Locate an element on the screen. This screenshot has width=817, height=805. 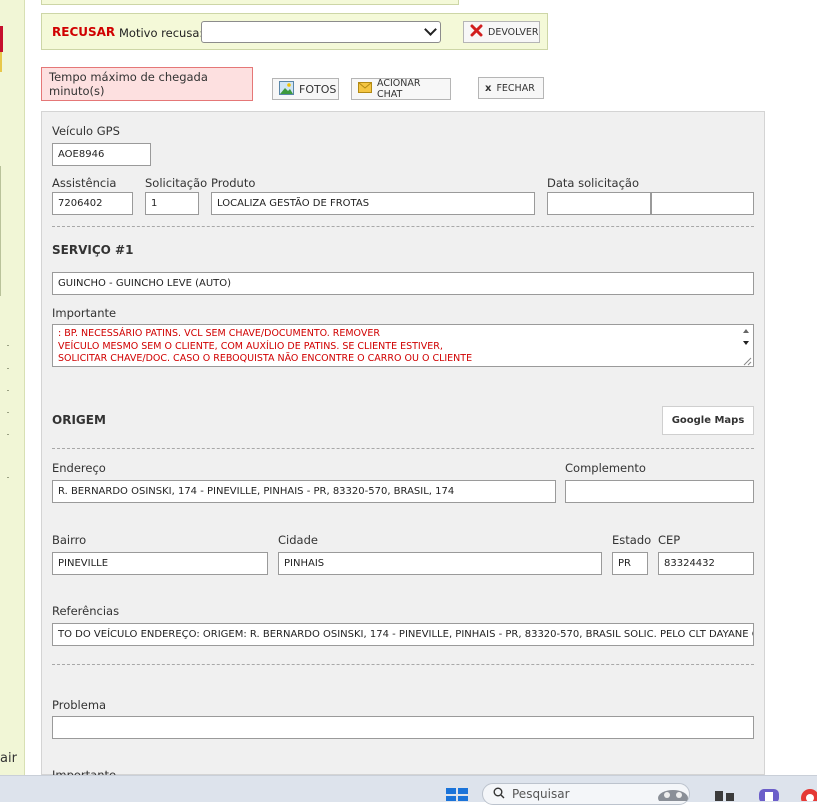
devolver-button: DEVOLVER is located at coordinates (501, 32).